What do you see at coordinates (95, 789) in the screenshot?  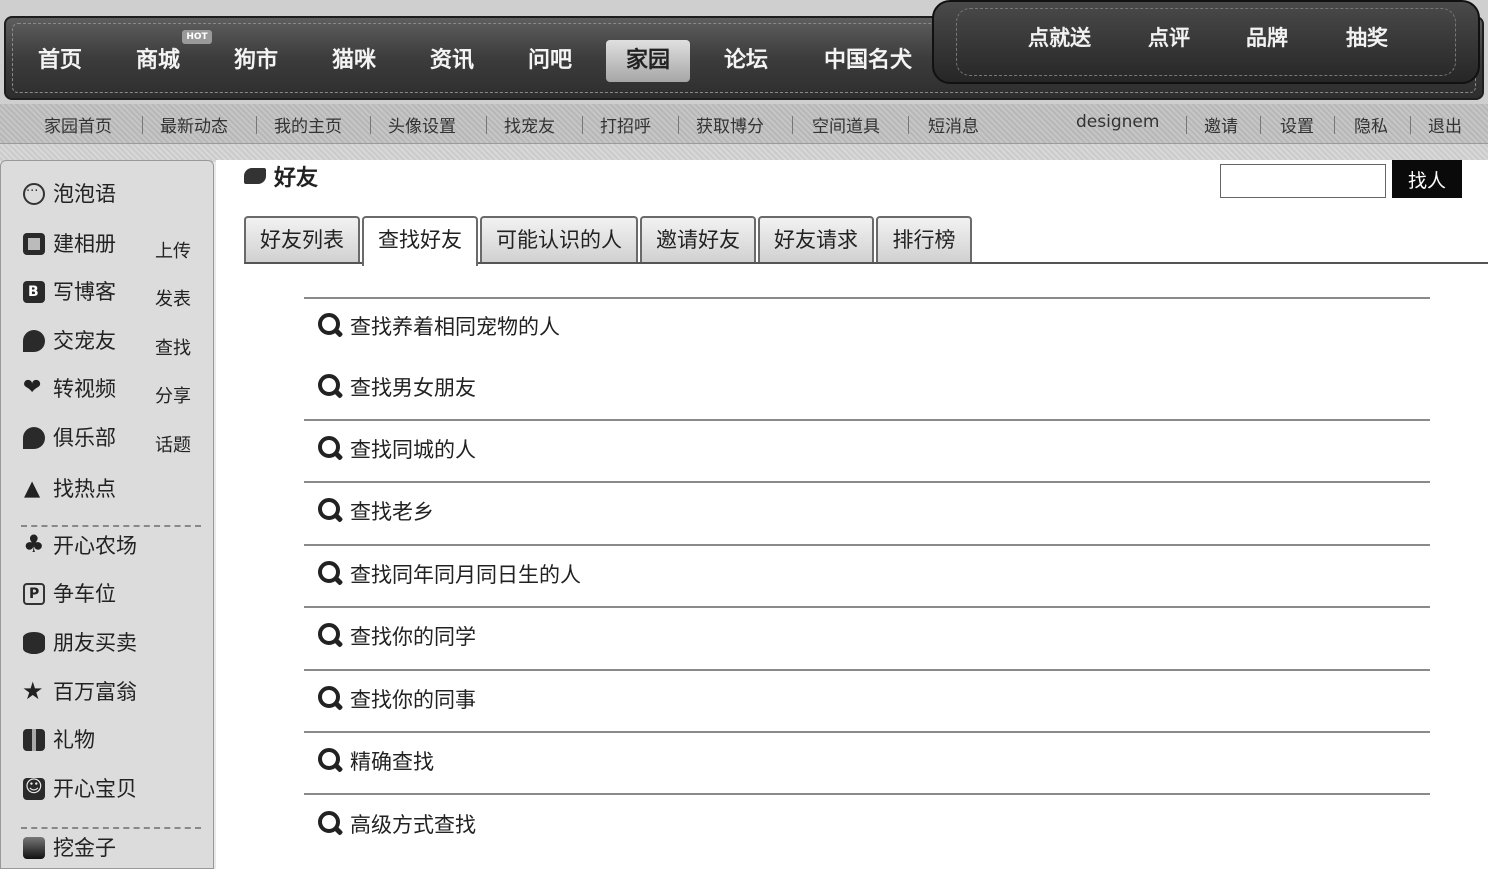 I see `sidebar-item-label: 开心宝贝` at bounding box center [95, 789].